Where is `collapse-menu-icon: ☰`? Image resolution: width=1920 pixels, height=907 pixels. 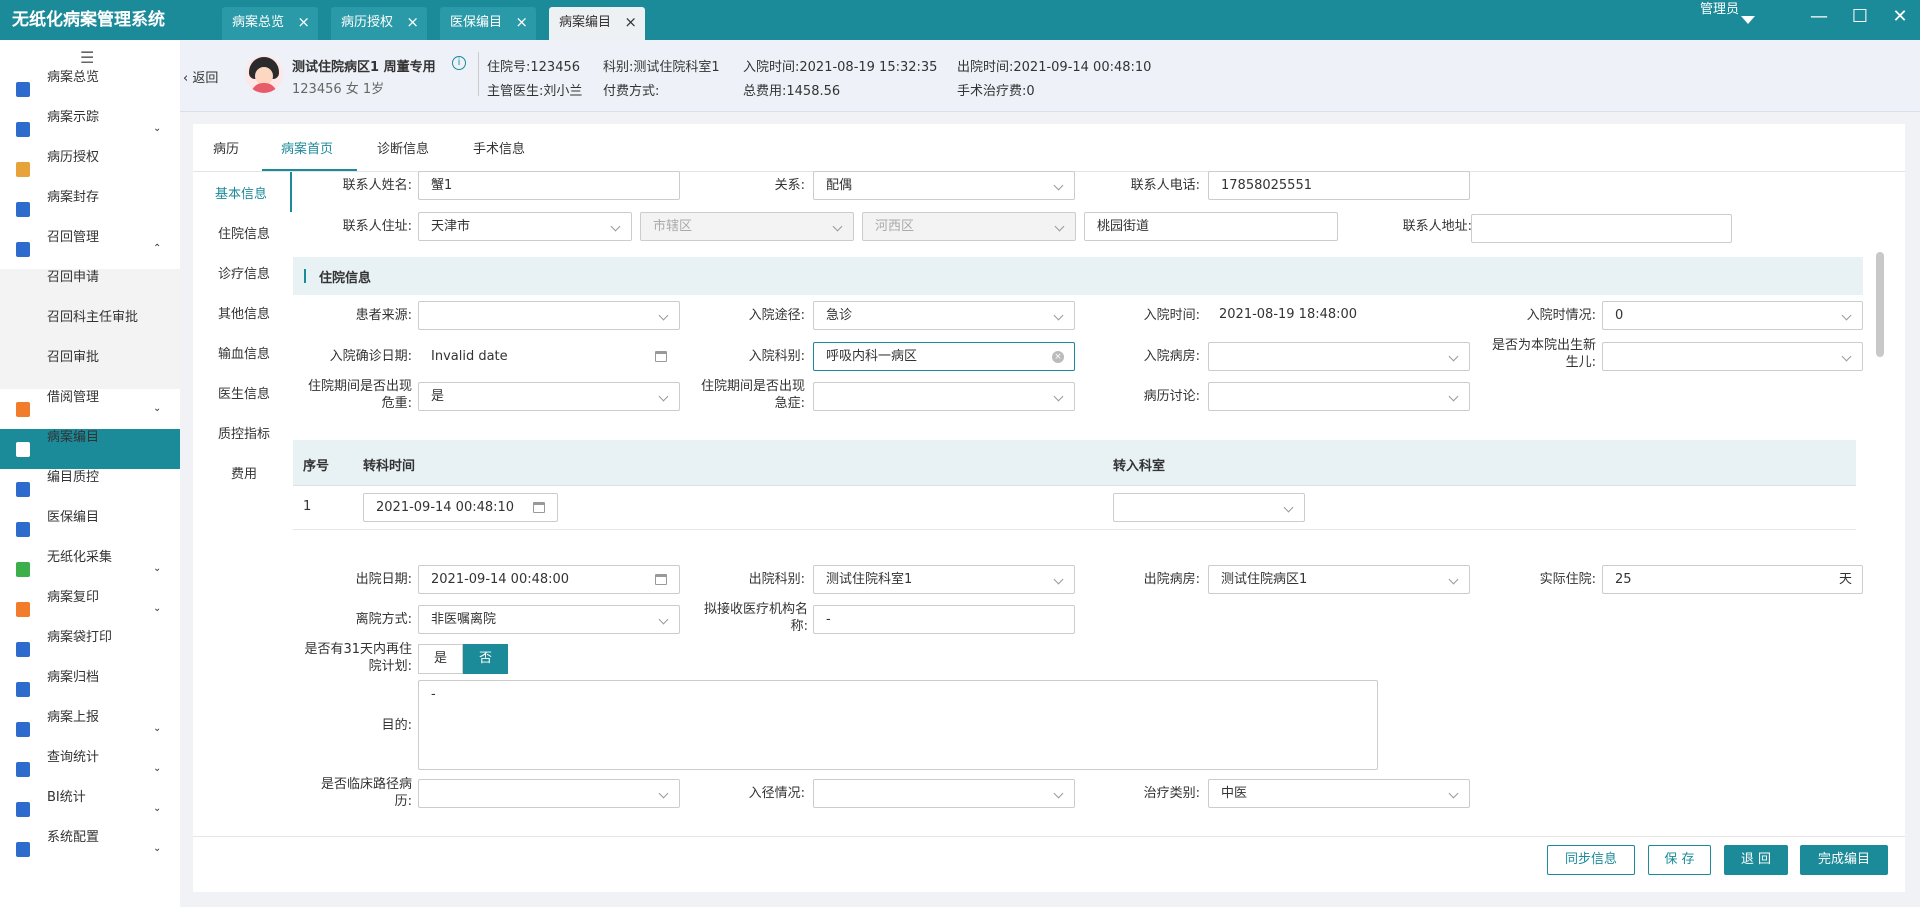
collapse-menu-icon: ☰ is located at coordinates (87, 57).